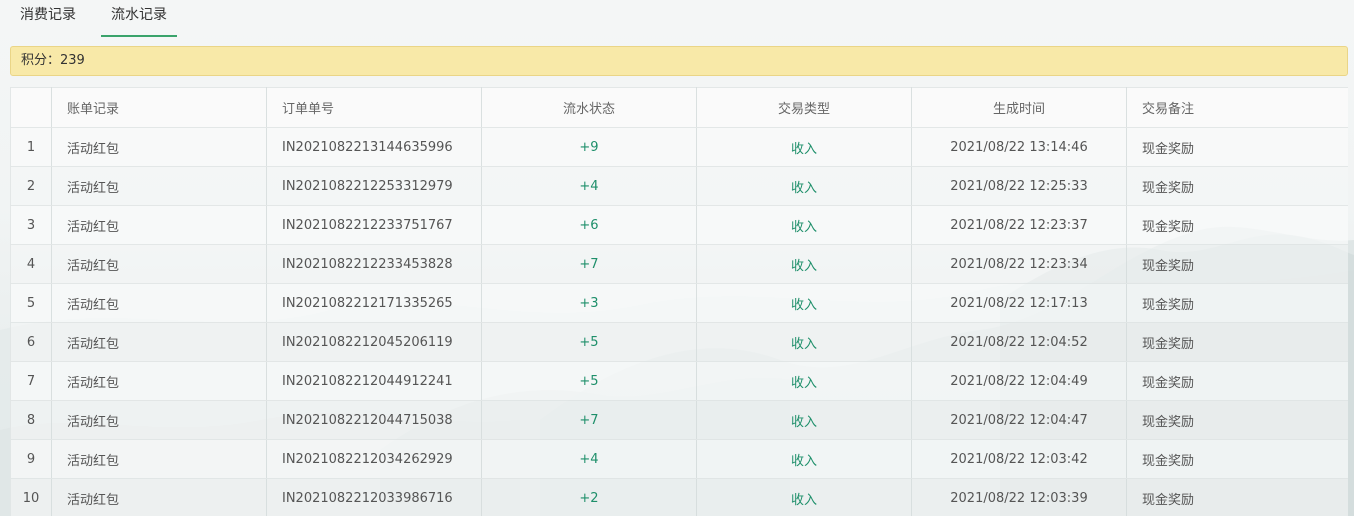 The height and width of the screenshot is (516, 1354). What do you see at coordinates (374, 420) in the screenshot?
I see `row-order-number: IN2021082212044715038` at bounding box center [374, 420].